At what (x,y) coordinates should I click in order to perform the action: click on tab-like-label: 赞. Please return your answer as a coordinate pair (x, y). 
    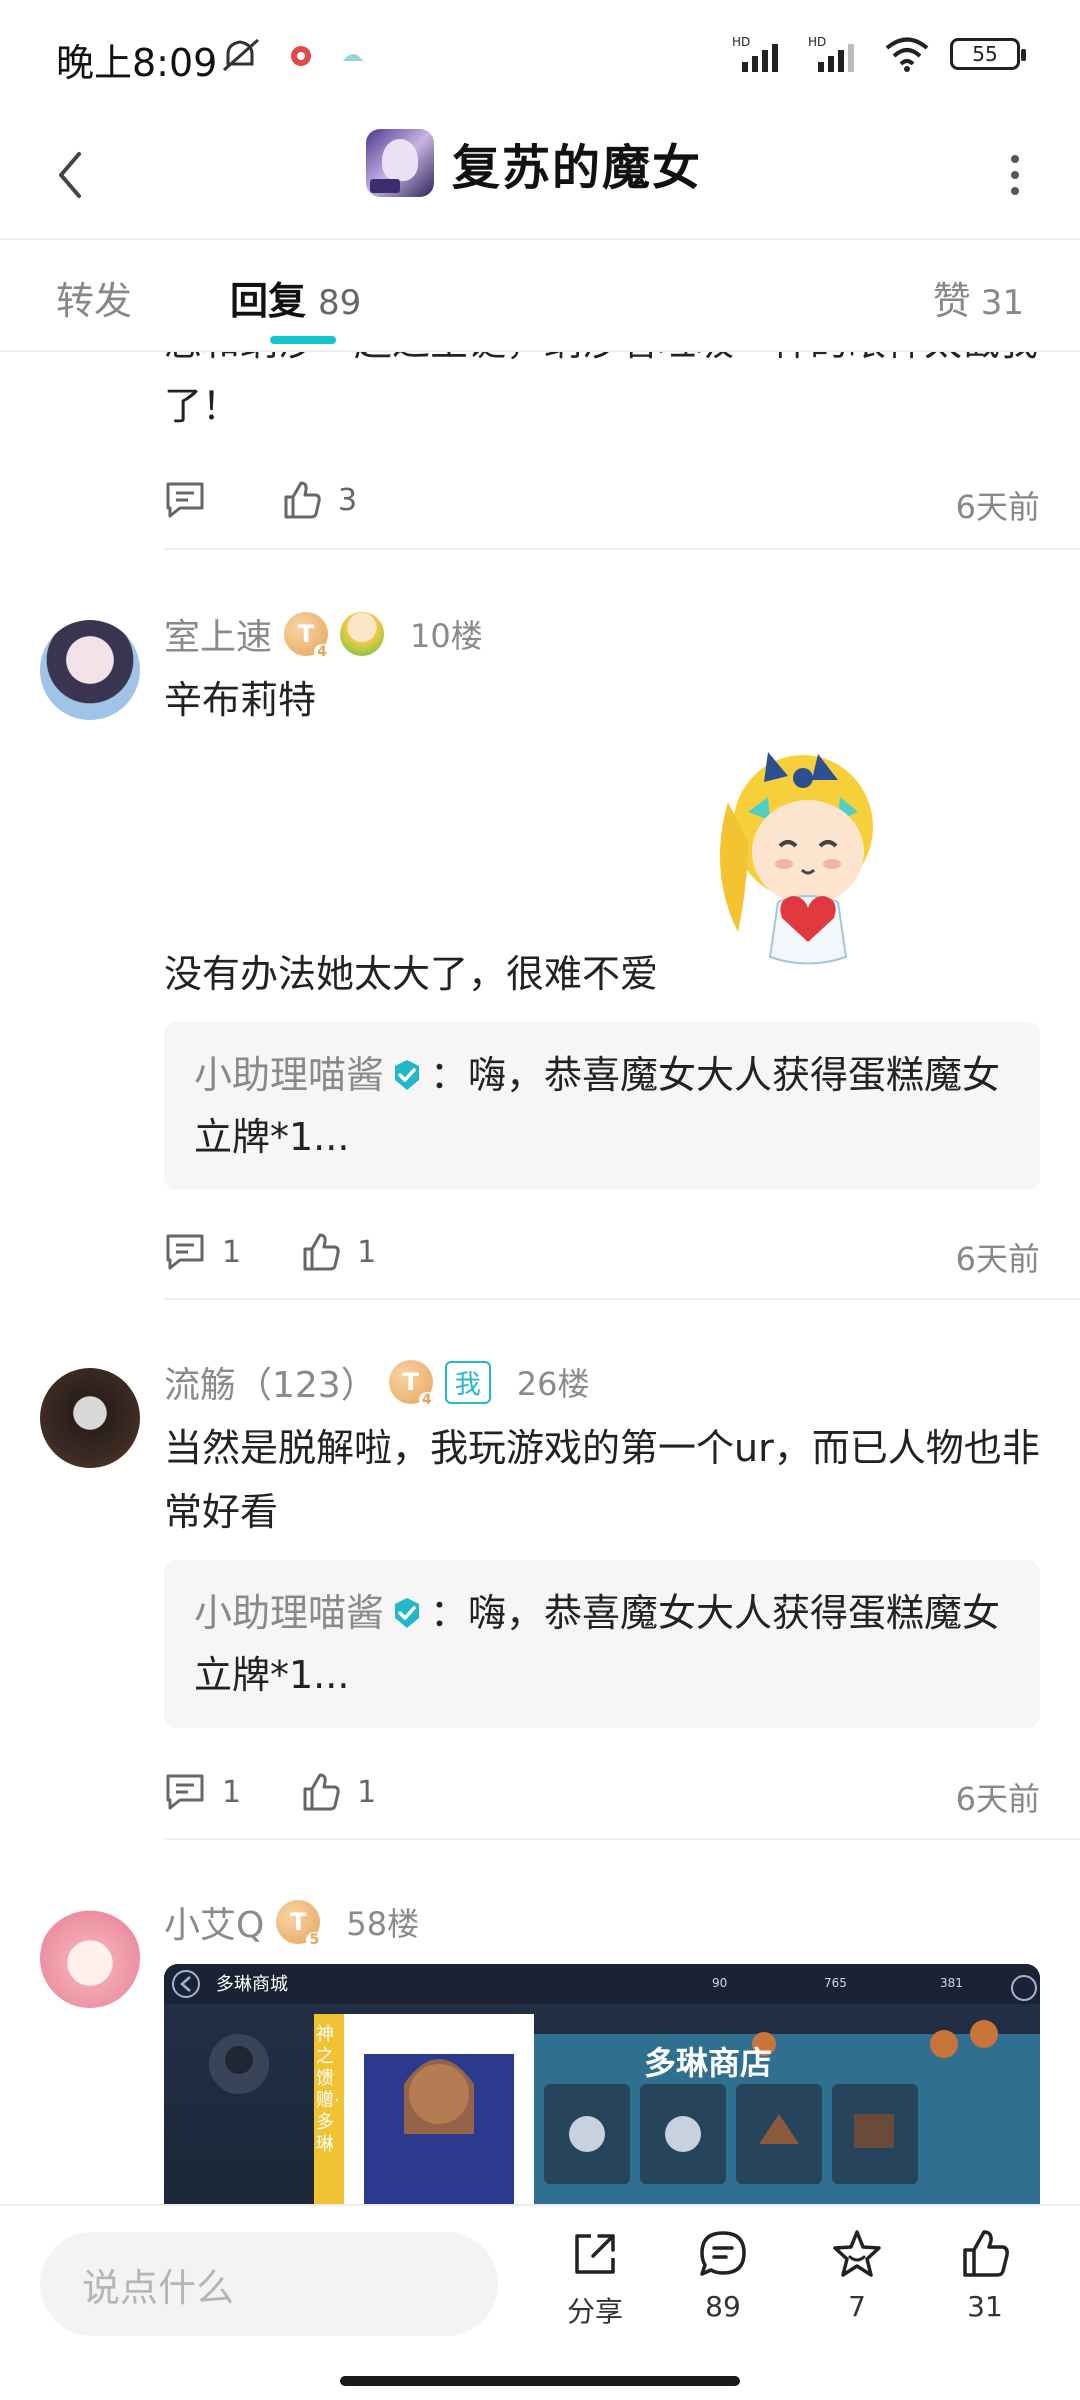
    Looking at the image, I should click on (951, 301).